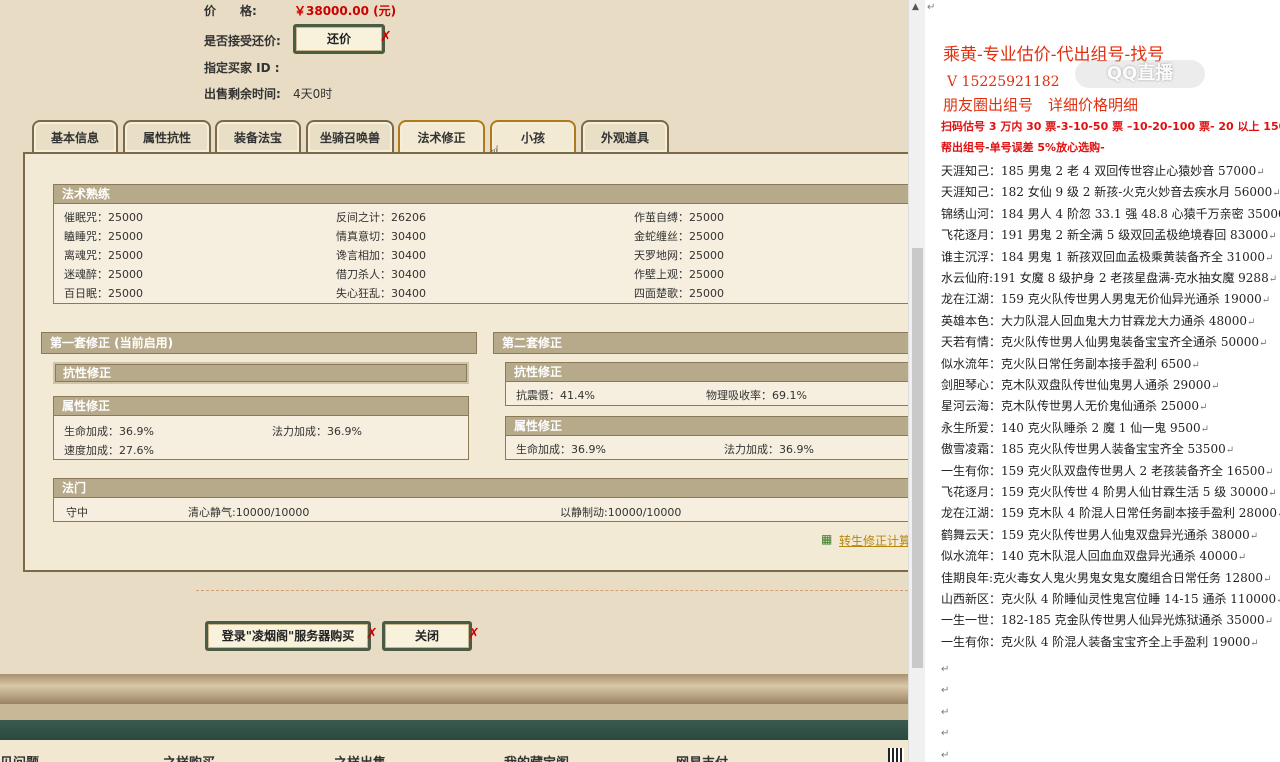 This screenshot has width=1280, height=762. What do you see at coordinates (454, 751) in the screenshot?
I see `footer-nav: 见问题 之样购买 之样出售 我的藏宝阁 网易支付` at bounding box center [454, 751].